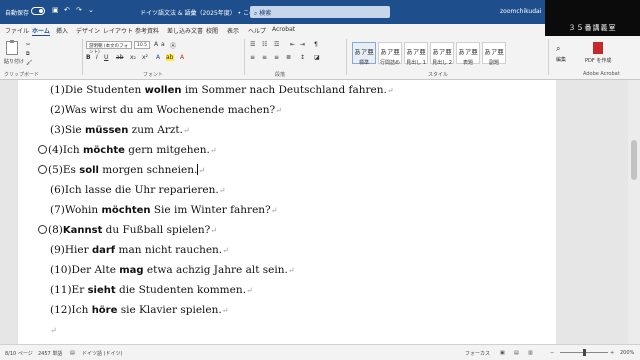 This screenshot has height=360, width=640. I want to click on superscript-icon: x², so click(145, 57).